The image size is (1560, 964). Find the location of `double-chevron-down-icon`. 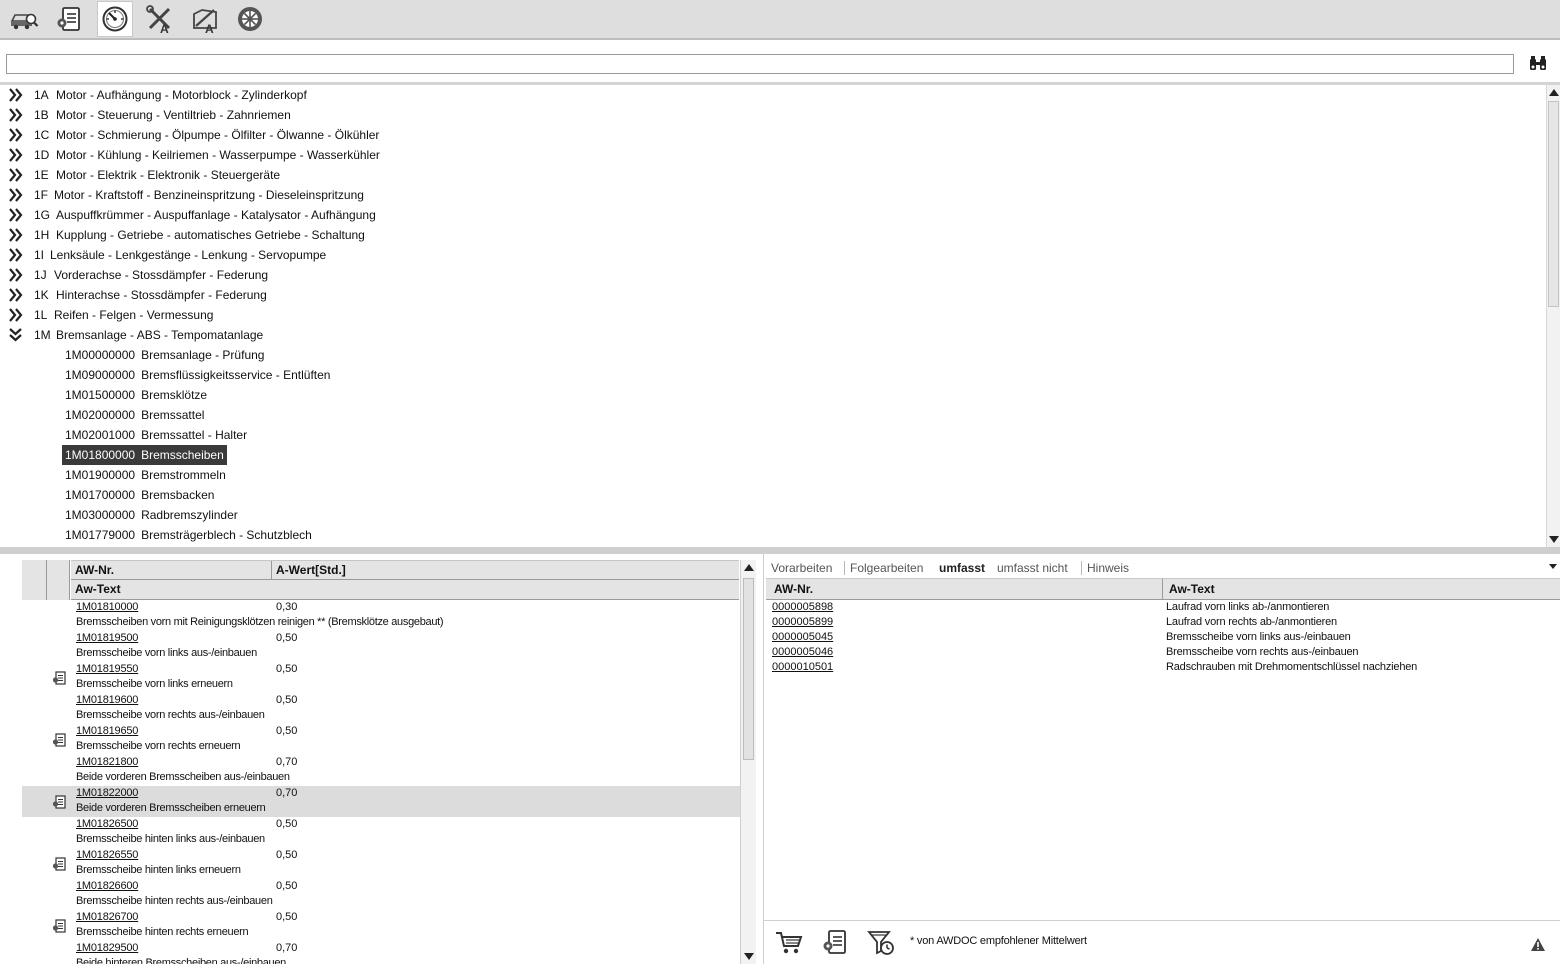

double-chevron-down-icon is located at coordinates (16, 335).